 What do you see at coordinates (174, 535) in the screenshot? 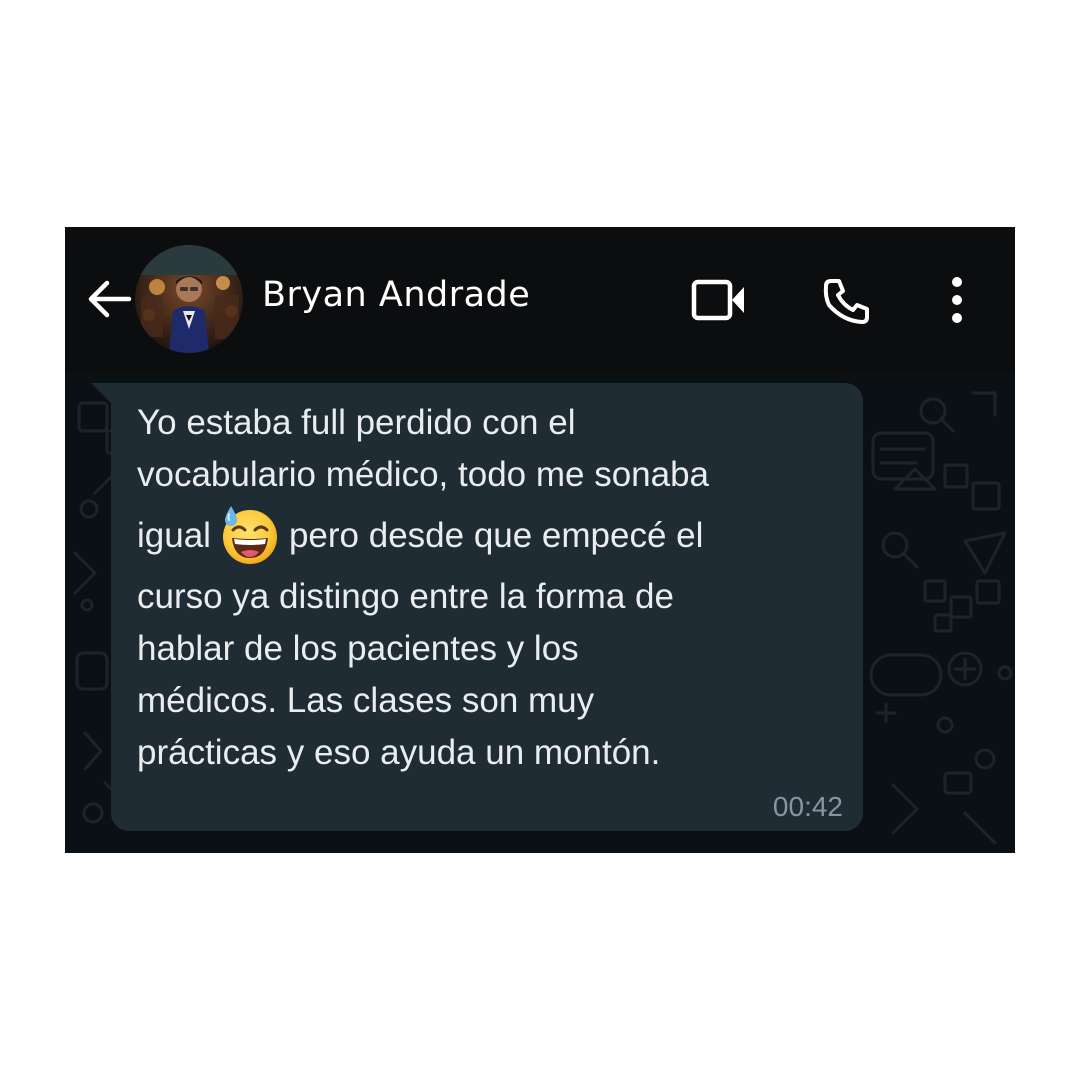
I see `message-line-part: igual` at bounding box center [174, 535].